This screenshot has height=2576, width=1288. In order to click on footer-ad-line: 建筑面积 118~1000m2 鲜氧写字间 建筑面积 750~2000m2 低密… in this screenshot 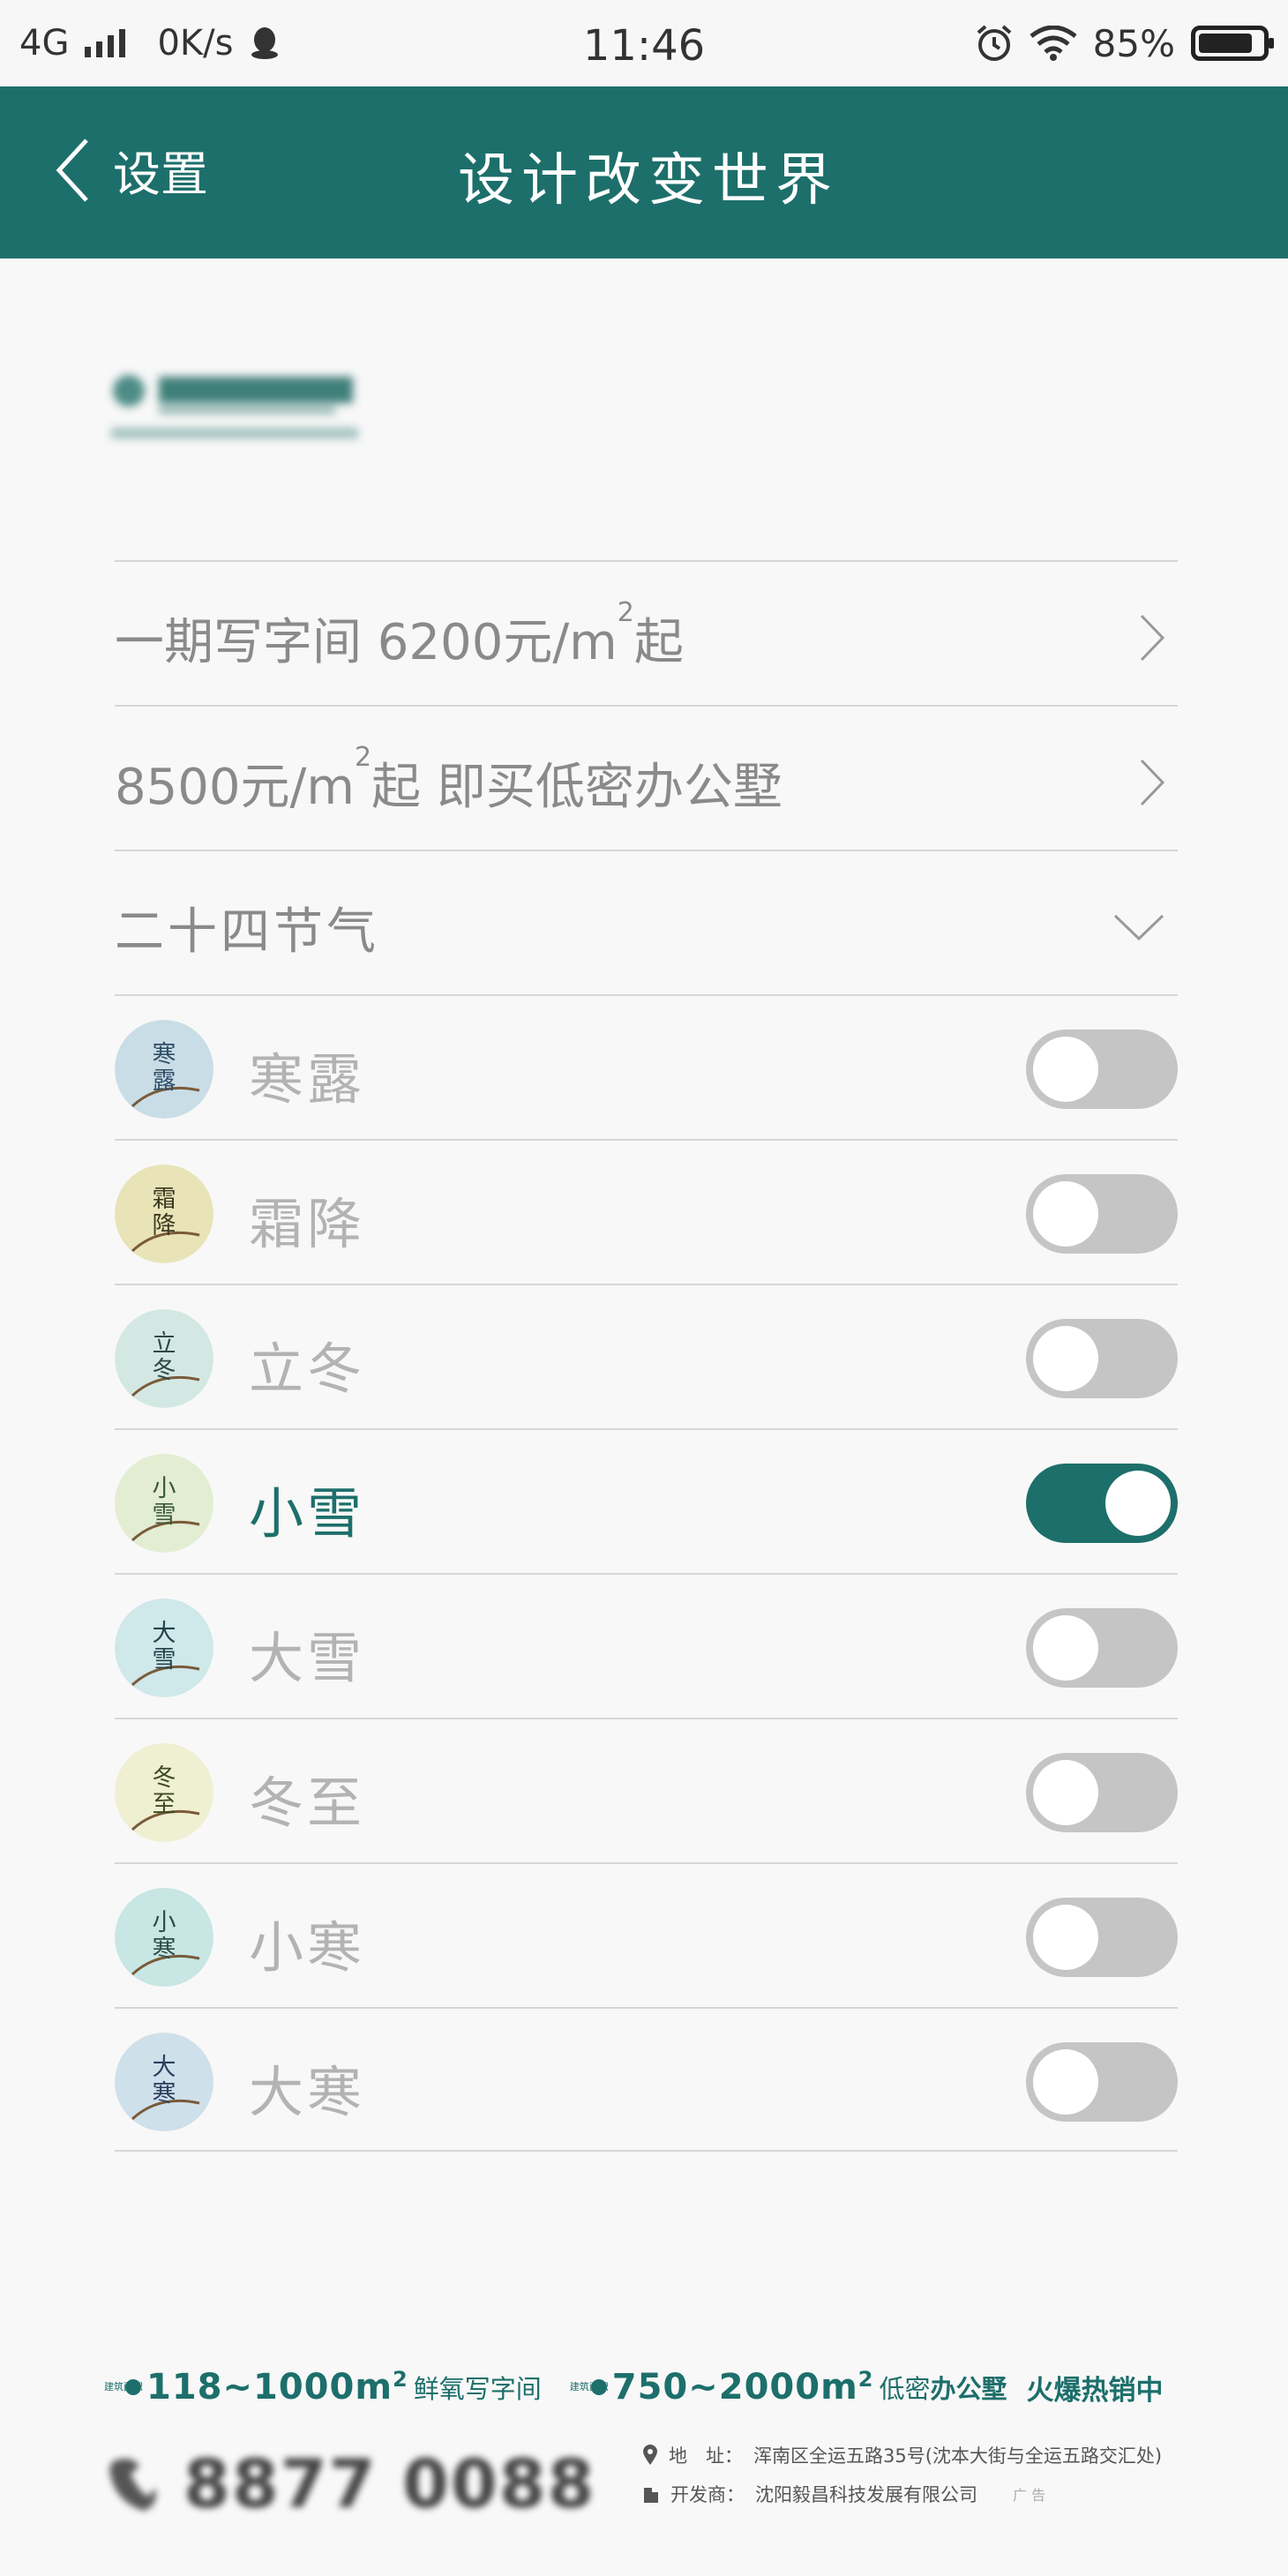, I will do `click(646, 2387)`.